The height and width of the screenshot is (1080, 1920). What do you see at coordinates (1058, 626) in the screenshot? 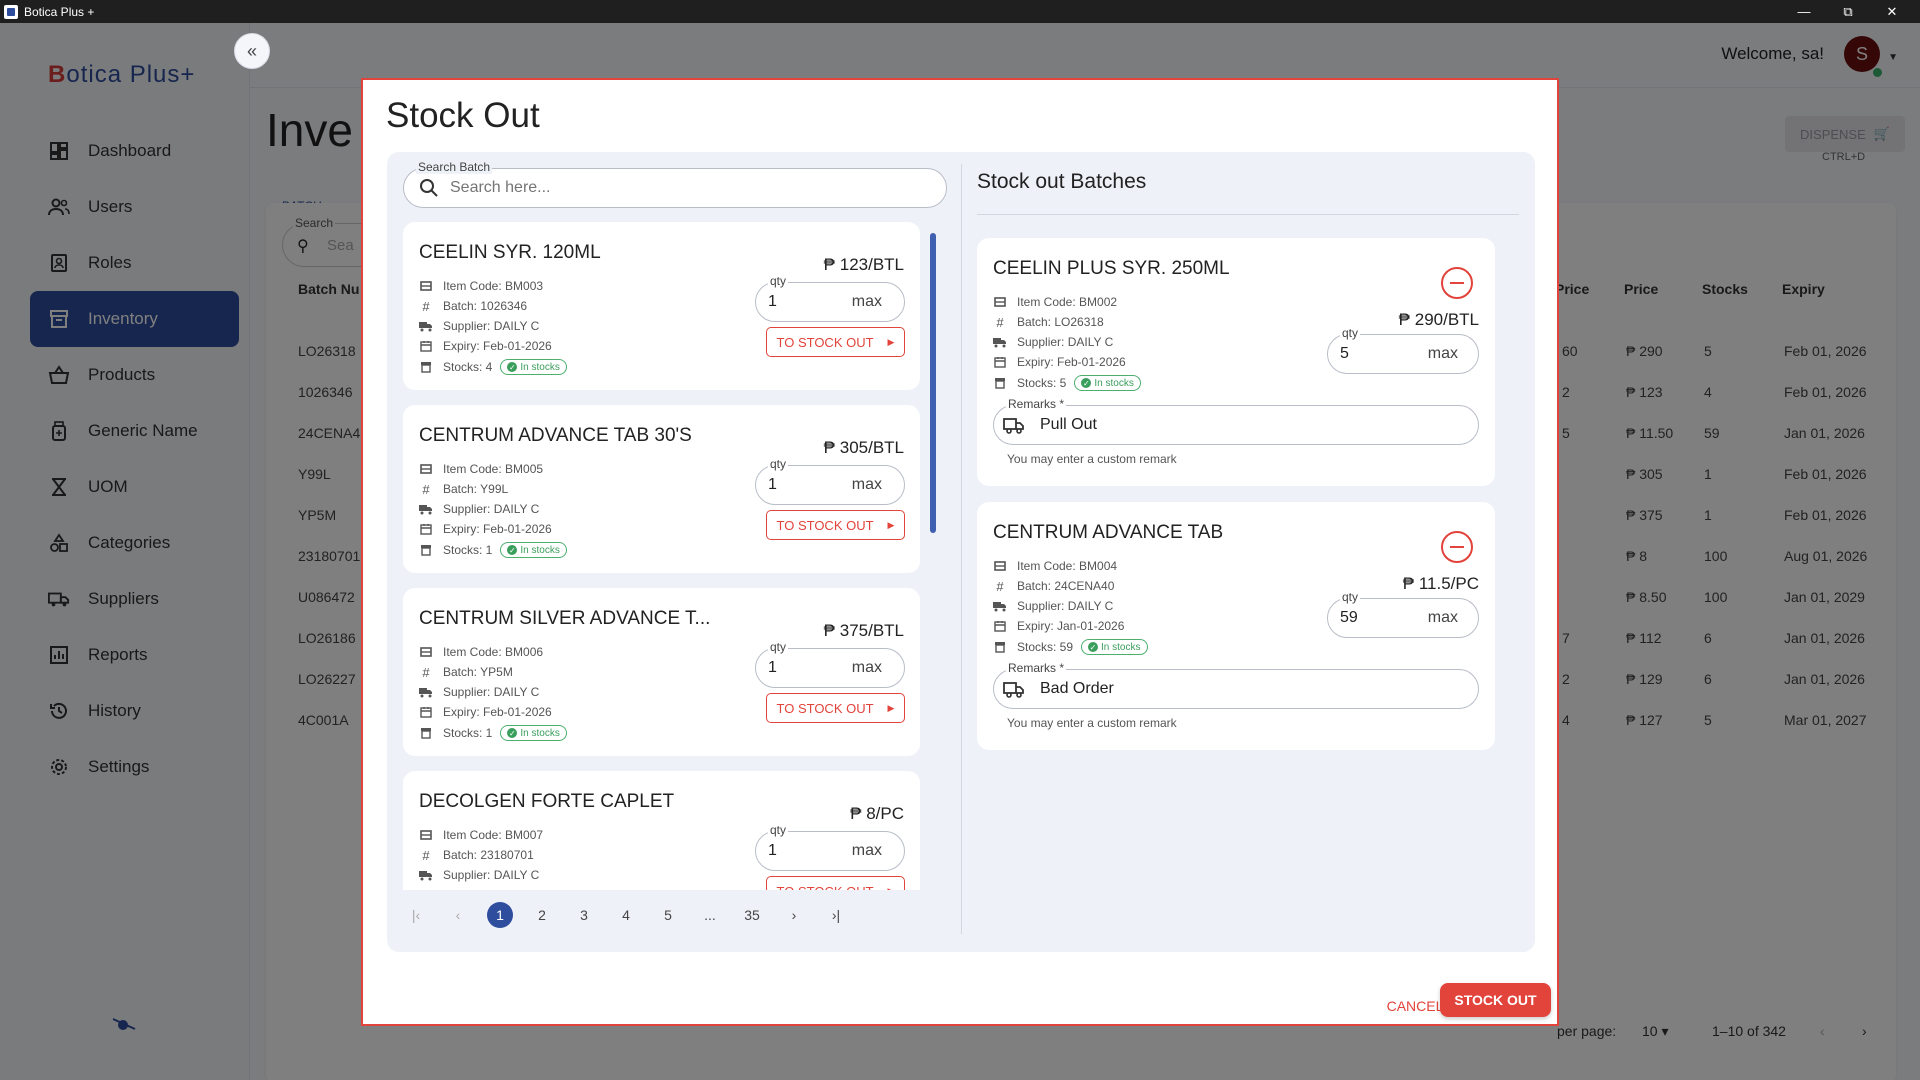
I see `item-expiry: Expiry: Jan-01-2026` at bounding box center [1058, 626].